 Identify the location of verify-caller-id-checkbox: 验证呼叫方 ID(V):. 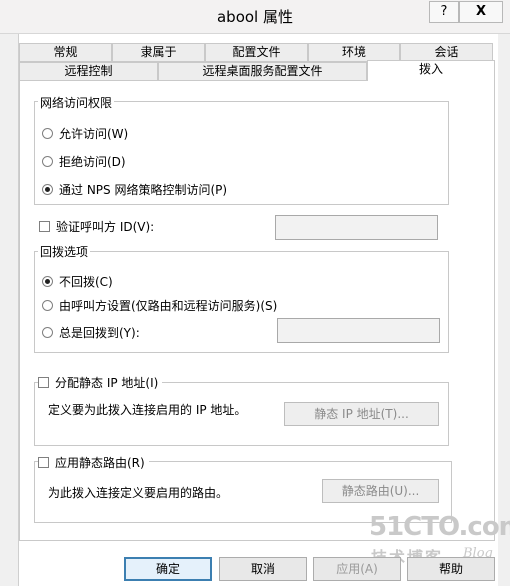
(96, 226).